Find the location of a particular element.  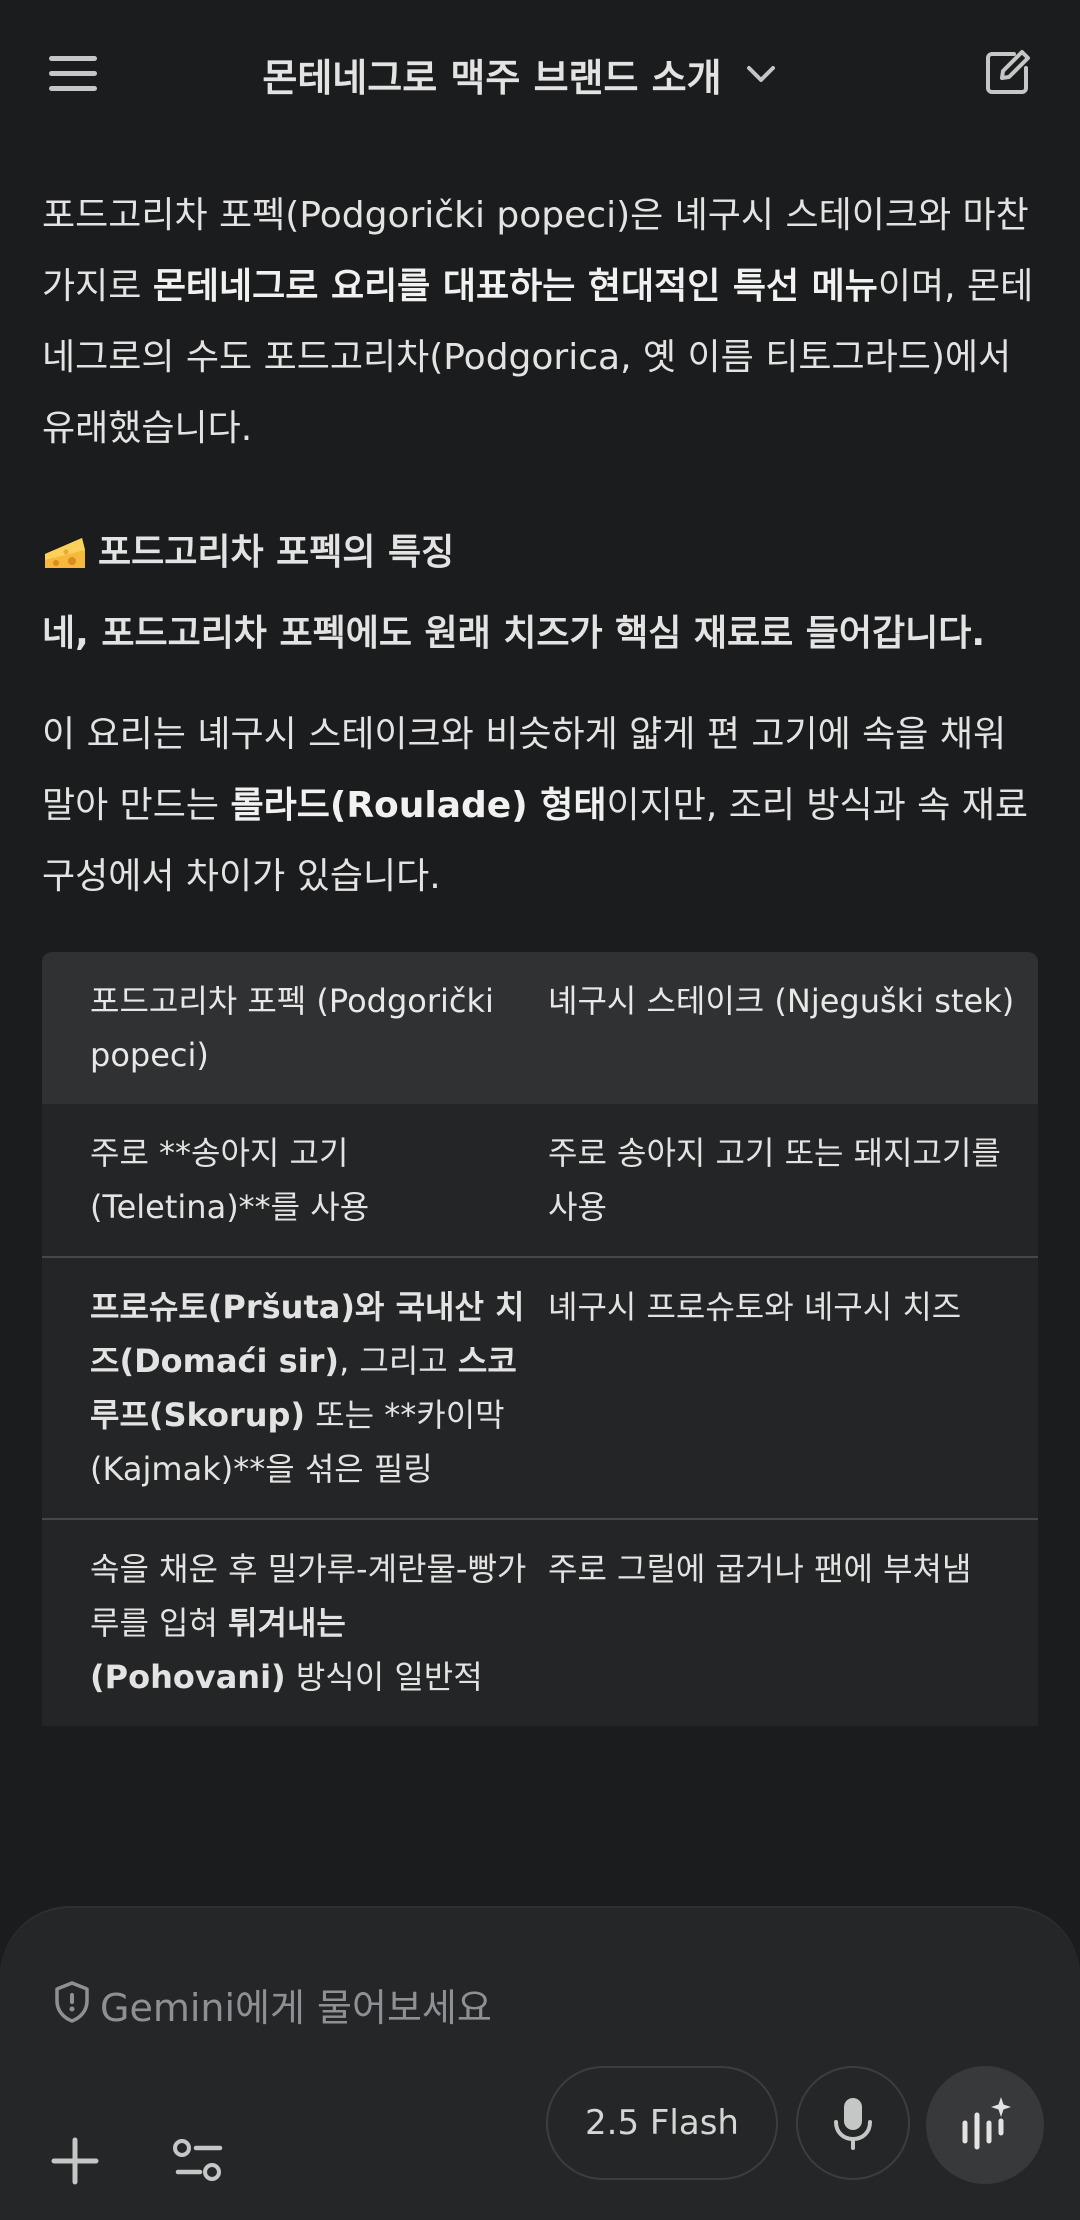

cell-bold: 와 is located at coordinates (375, 1307).